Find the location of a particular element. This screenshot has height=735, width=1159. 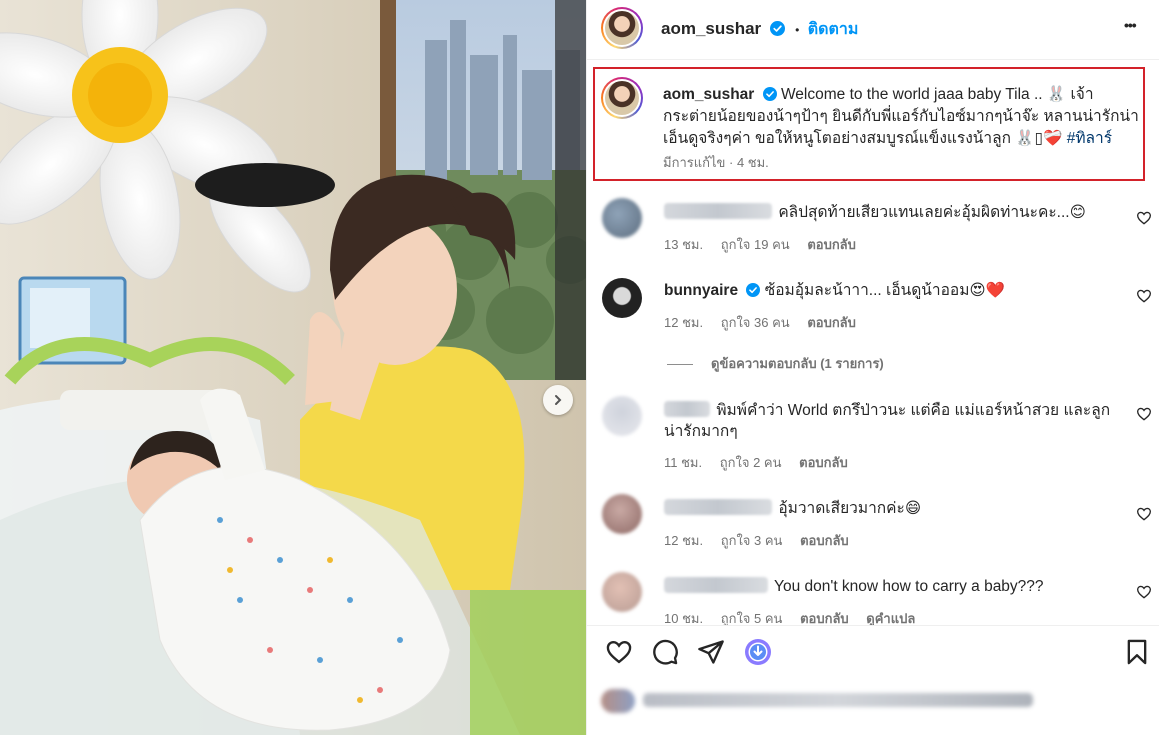

comment-text: ซ้อมอุ้มละน้าาา... เอ็นดูน้าออม😍❤️ is located at coordinates (884, 290).